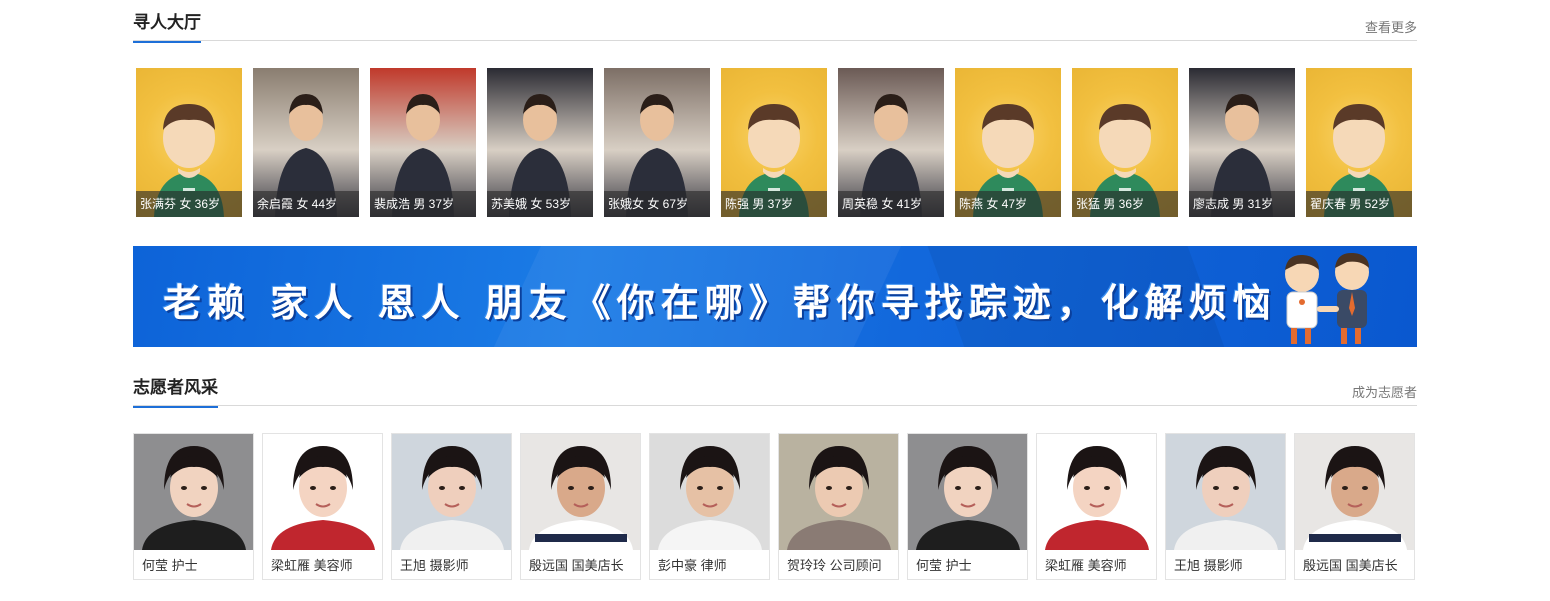 Image resolution: width=1550 pixels, height=601 pixels. Describe the element at coordinates (423, 204) in the screenshot. I see `person-caption: 裴成浩 男 37岁` at that location.